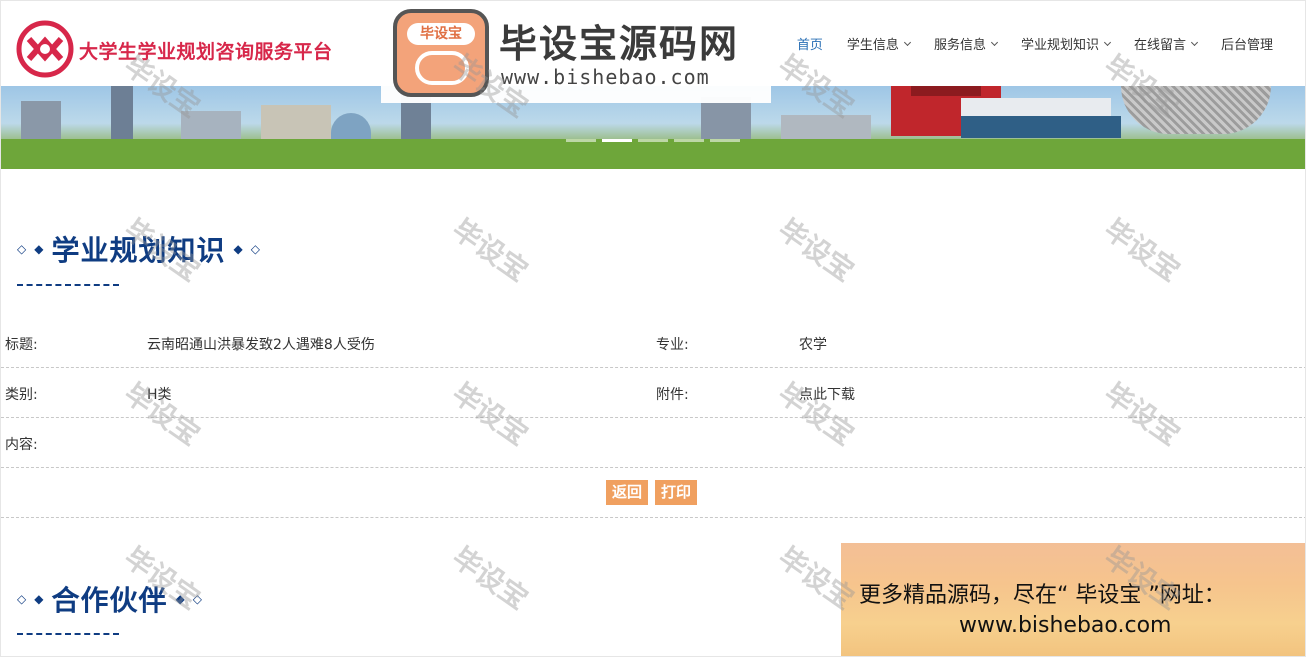 Image resolution: width=1306 pixels, height=657 pixels. Describe the element at coordinates (1196, 110) in the screenshot. I see `banner-stadium` at that location.